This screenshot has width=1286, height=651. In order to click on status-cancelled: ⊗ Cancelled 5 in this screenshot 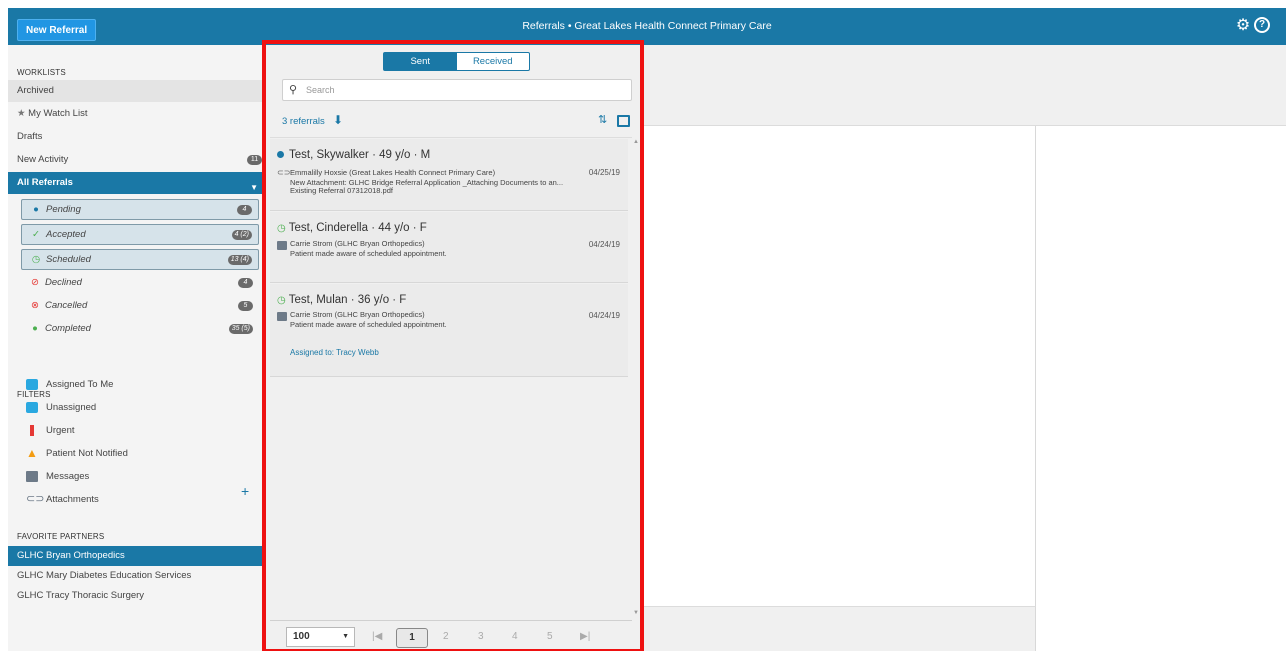, I will do `click(140, 306)`.